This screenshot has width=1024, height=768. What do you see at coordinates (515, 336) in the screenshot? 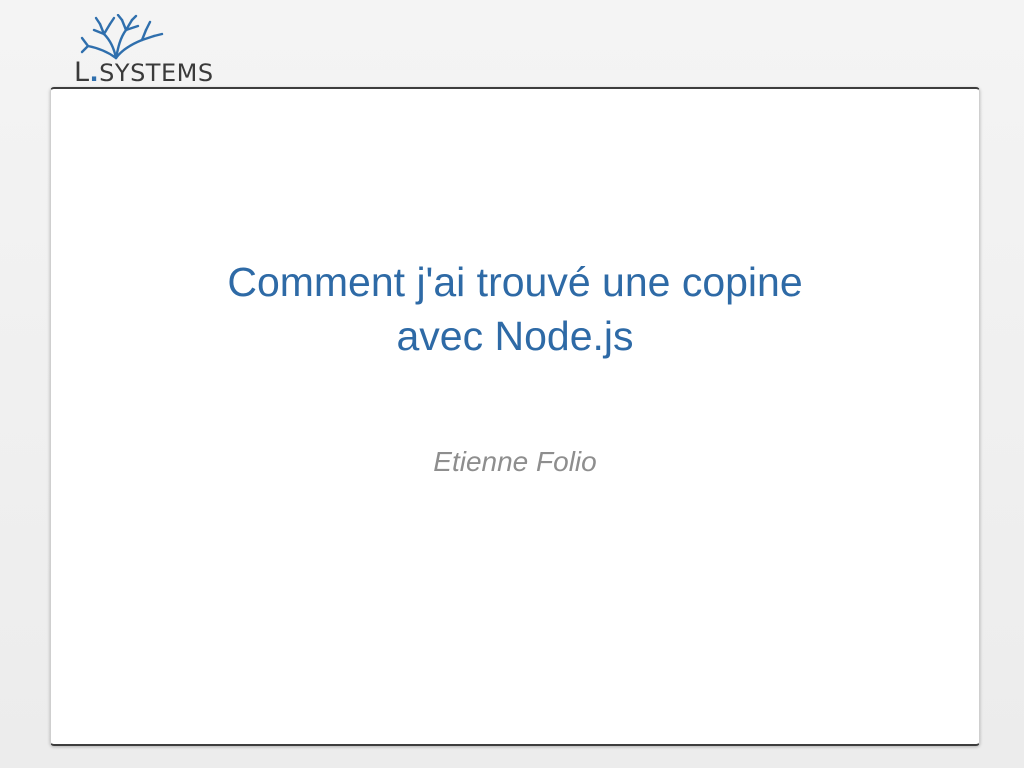
I see `slide-title-line-2: avec Node.js` at bounding box center [515, 336].